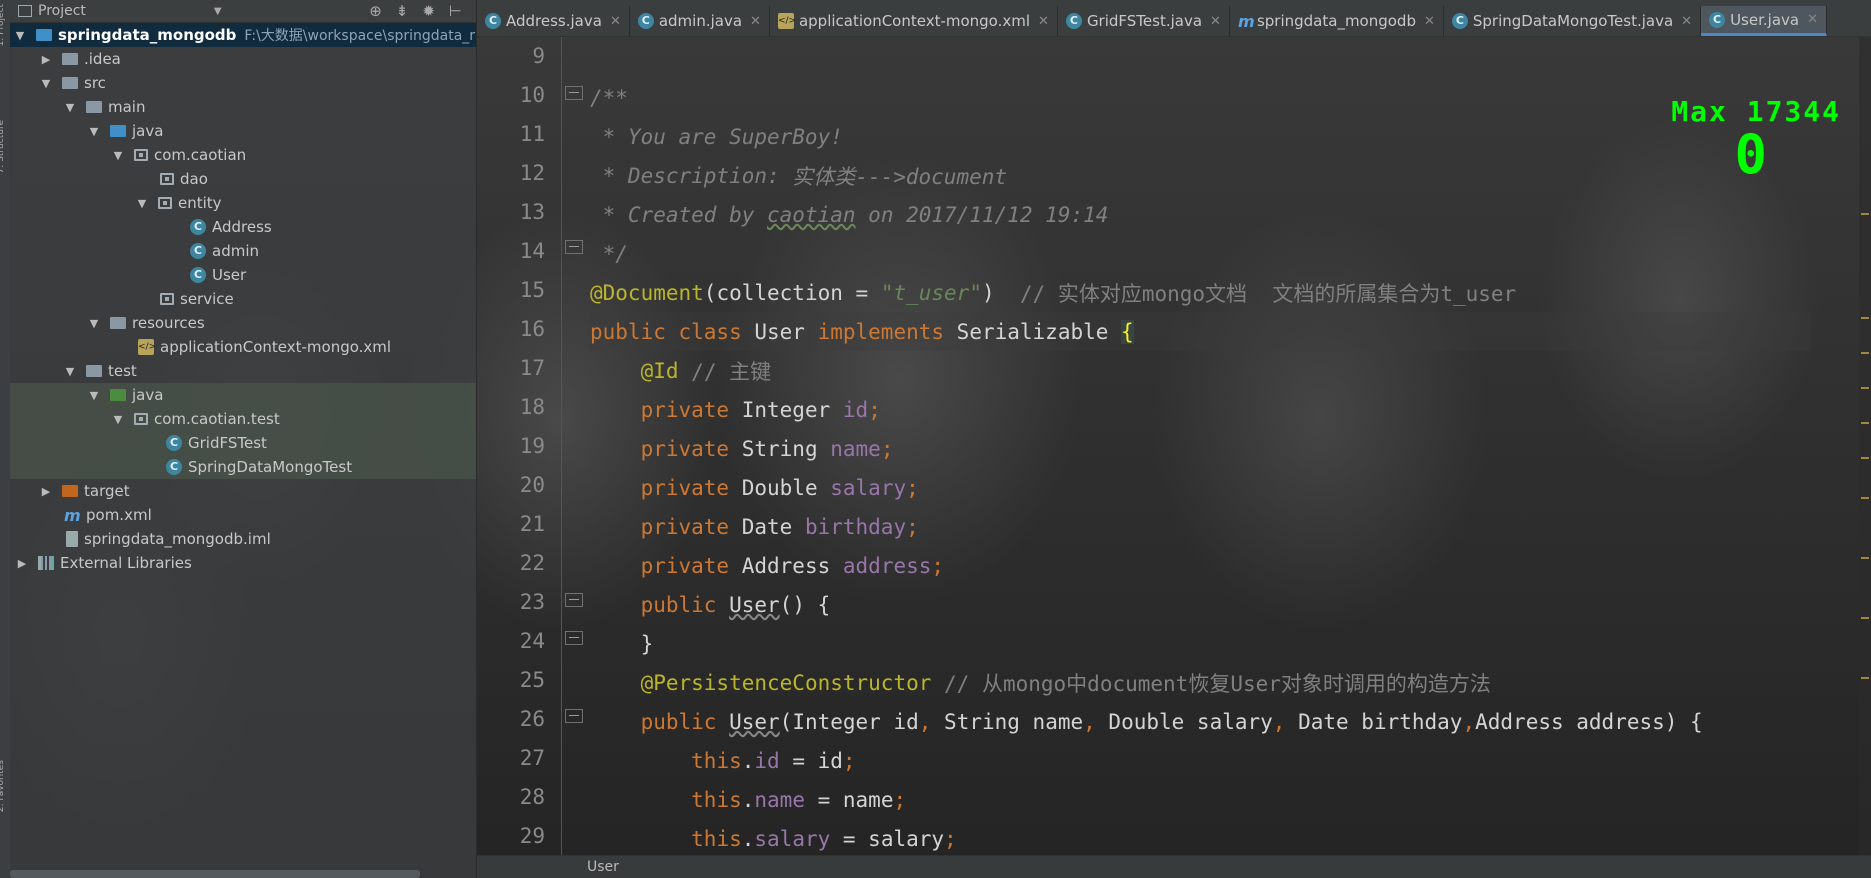 Image resolution: width=1871 pixels, height=878 pixels. I want to click on line-number: 27, so click(532, 758).